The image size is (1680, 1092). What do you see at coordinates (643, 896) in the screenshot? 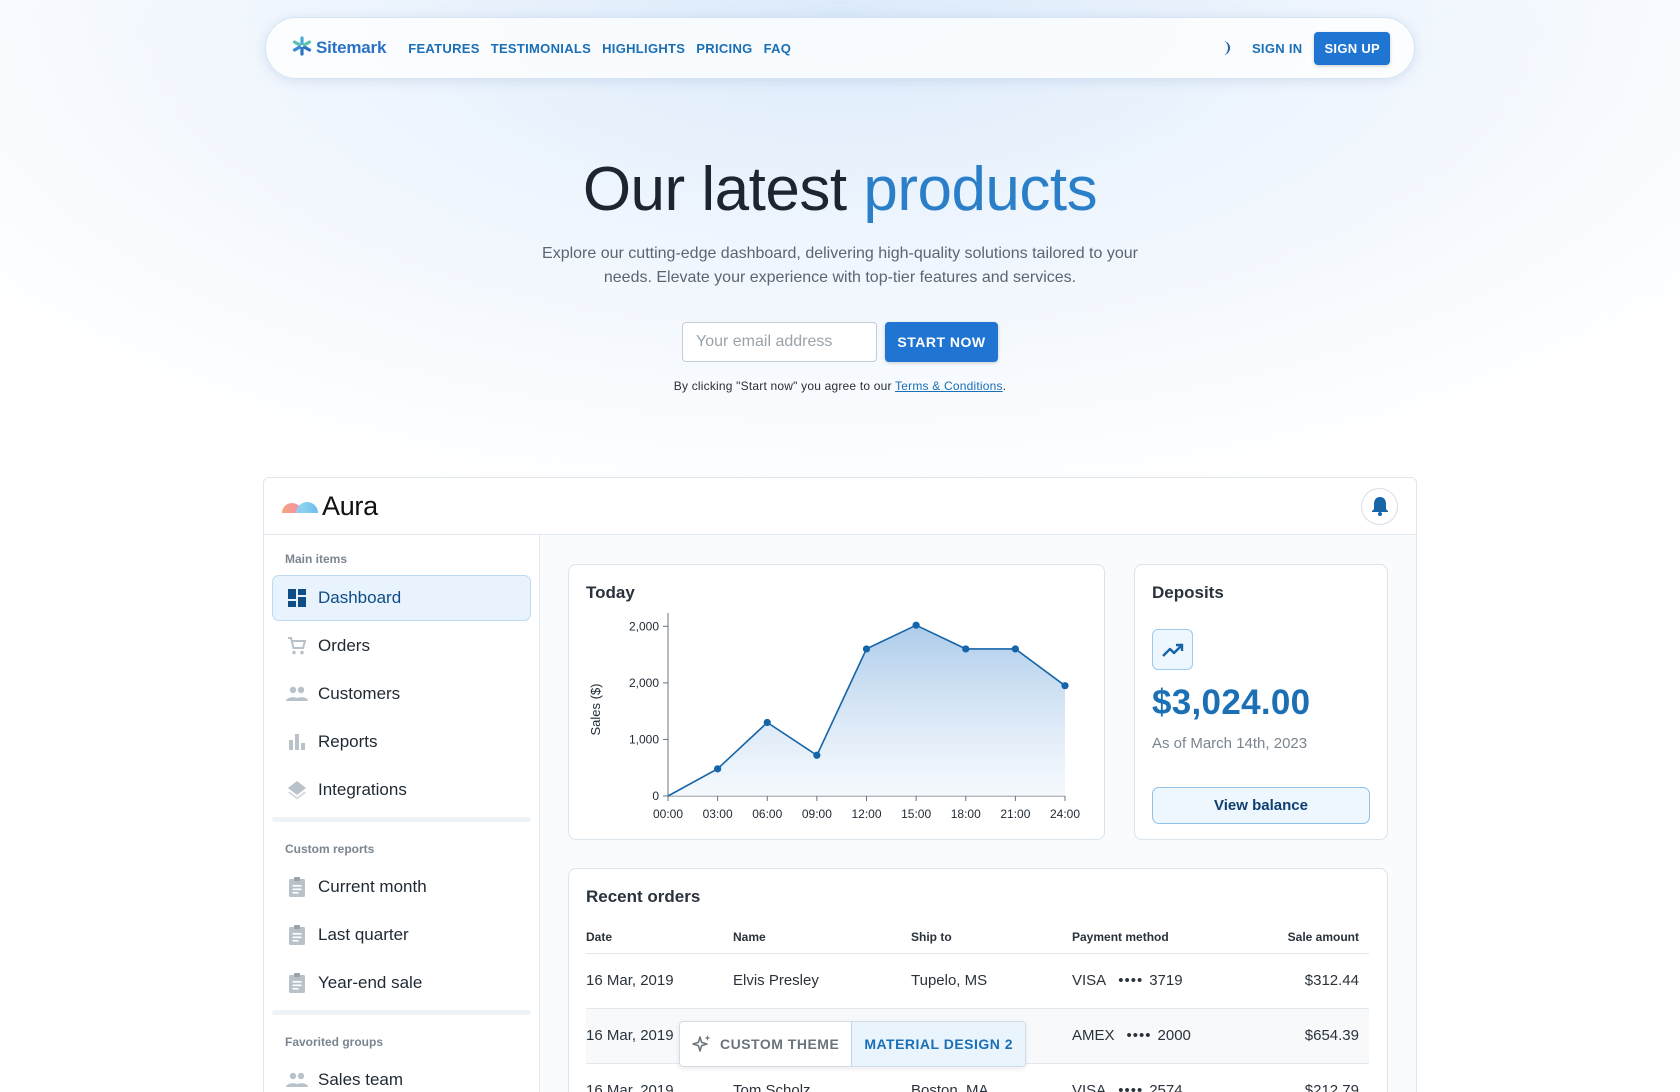
I see `recent-orders-title: Recent orders` at bounding box center [643, 896].